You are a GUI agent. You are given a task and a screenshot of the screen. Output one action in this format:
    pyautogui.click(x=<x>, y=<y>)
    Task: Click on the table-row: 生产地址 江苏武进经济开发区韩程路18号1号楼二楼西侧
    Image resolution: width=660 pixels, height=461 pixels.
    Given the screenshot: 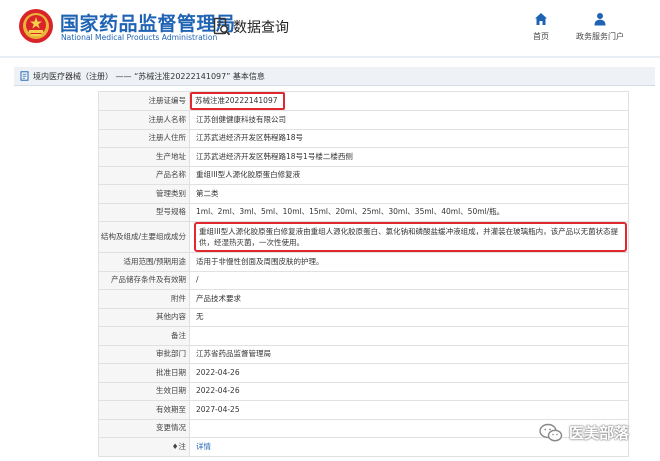 What is the action you would take?
    pyautogui.click(x=363, y=157)
    